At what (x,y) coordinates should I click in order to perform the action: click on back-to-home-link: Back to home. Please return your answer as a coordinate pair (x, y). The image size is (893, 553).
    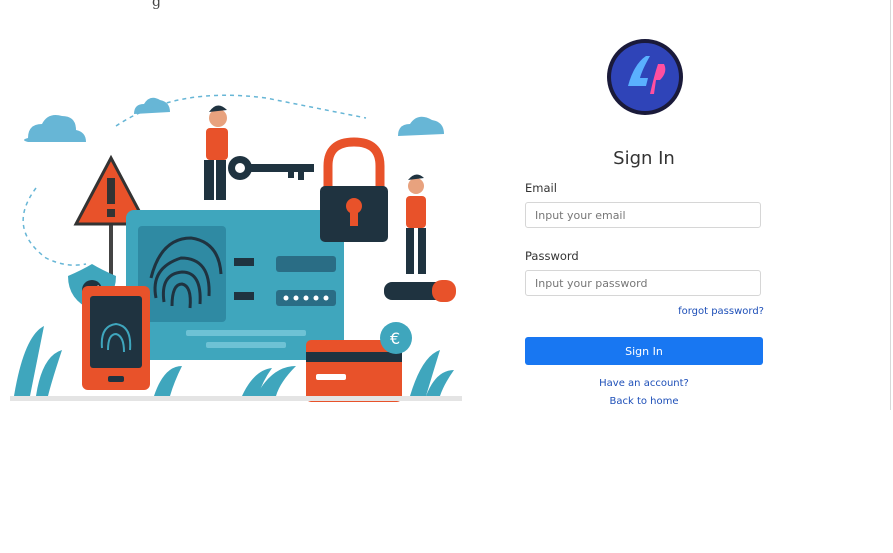
    Looking at the image, I should click on (644, 401).